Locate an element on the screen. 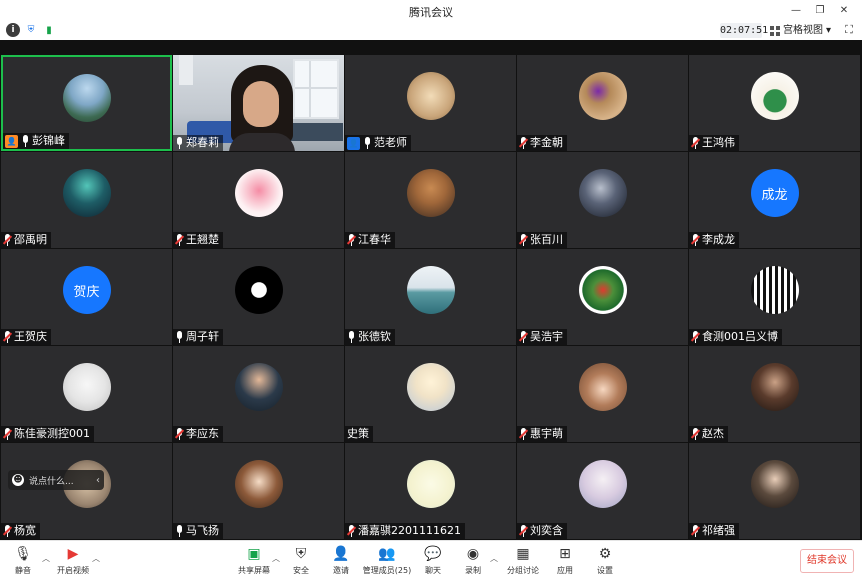 The height and width of the screenshot is (580, 862). participant-tile: 马飞扬 is located at coordinates (258, 491).